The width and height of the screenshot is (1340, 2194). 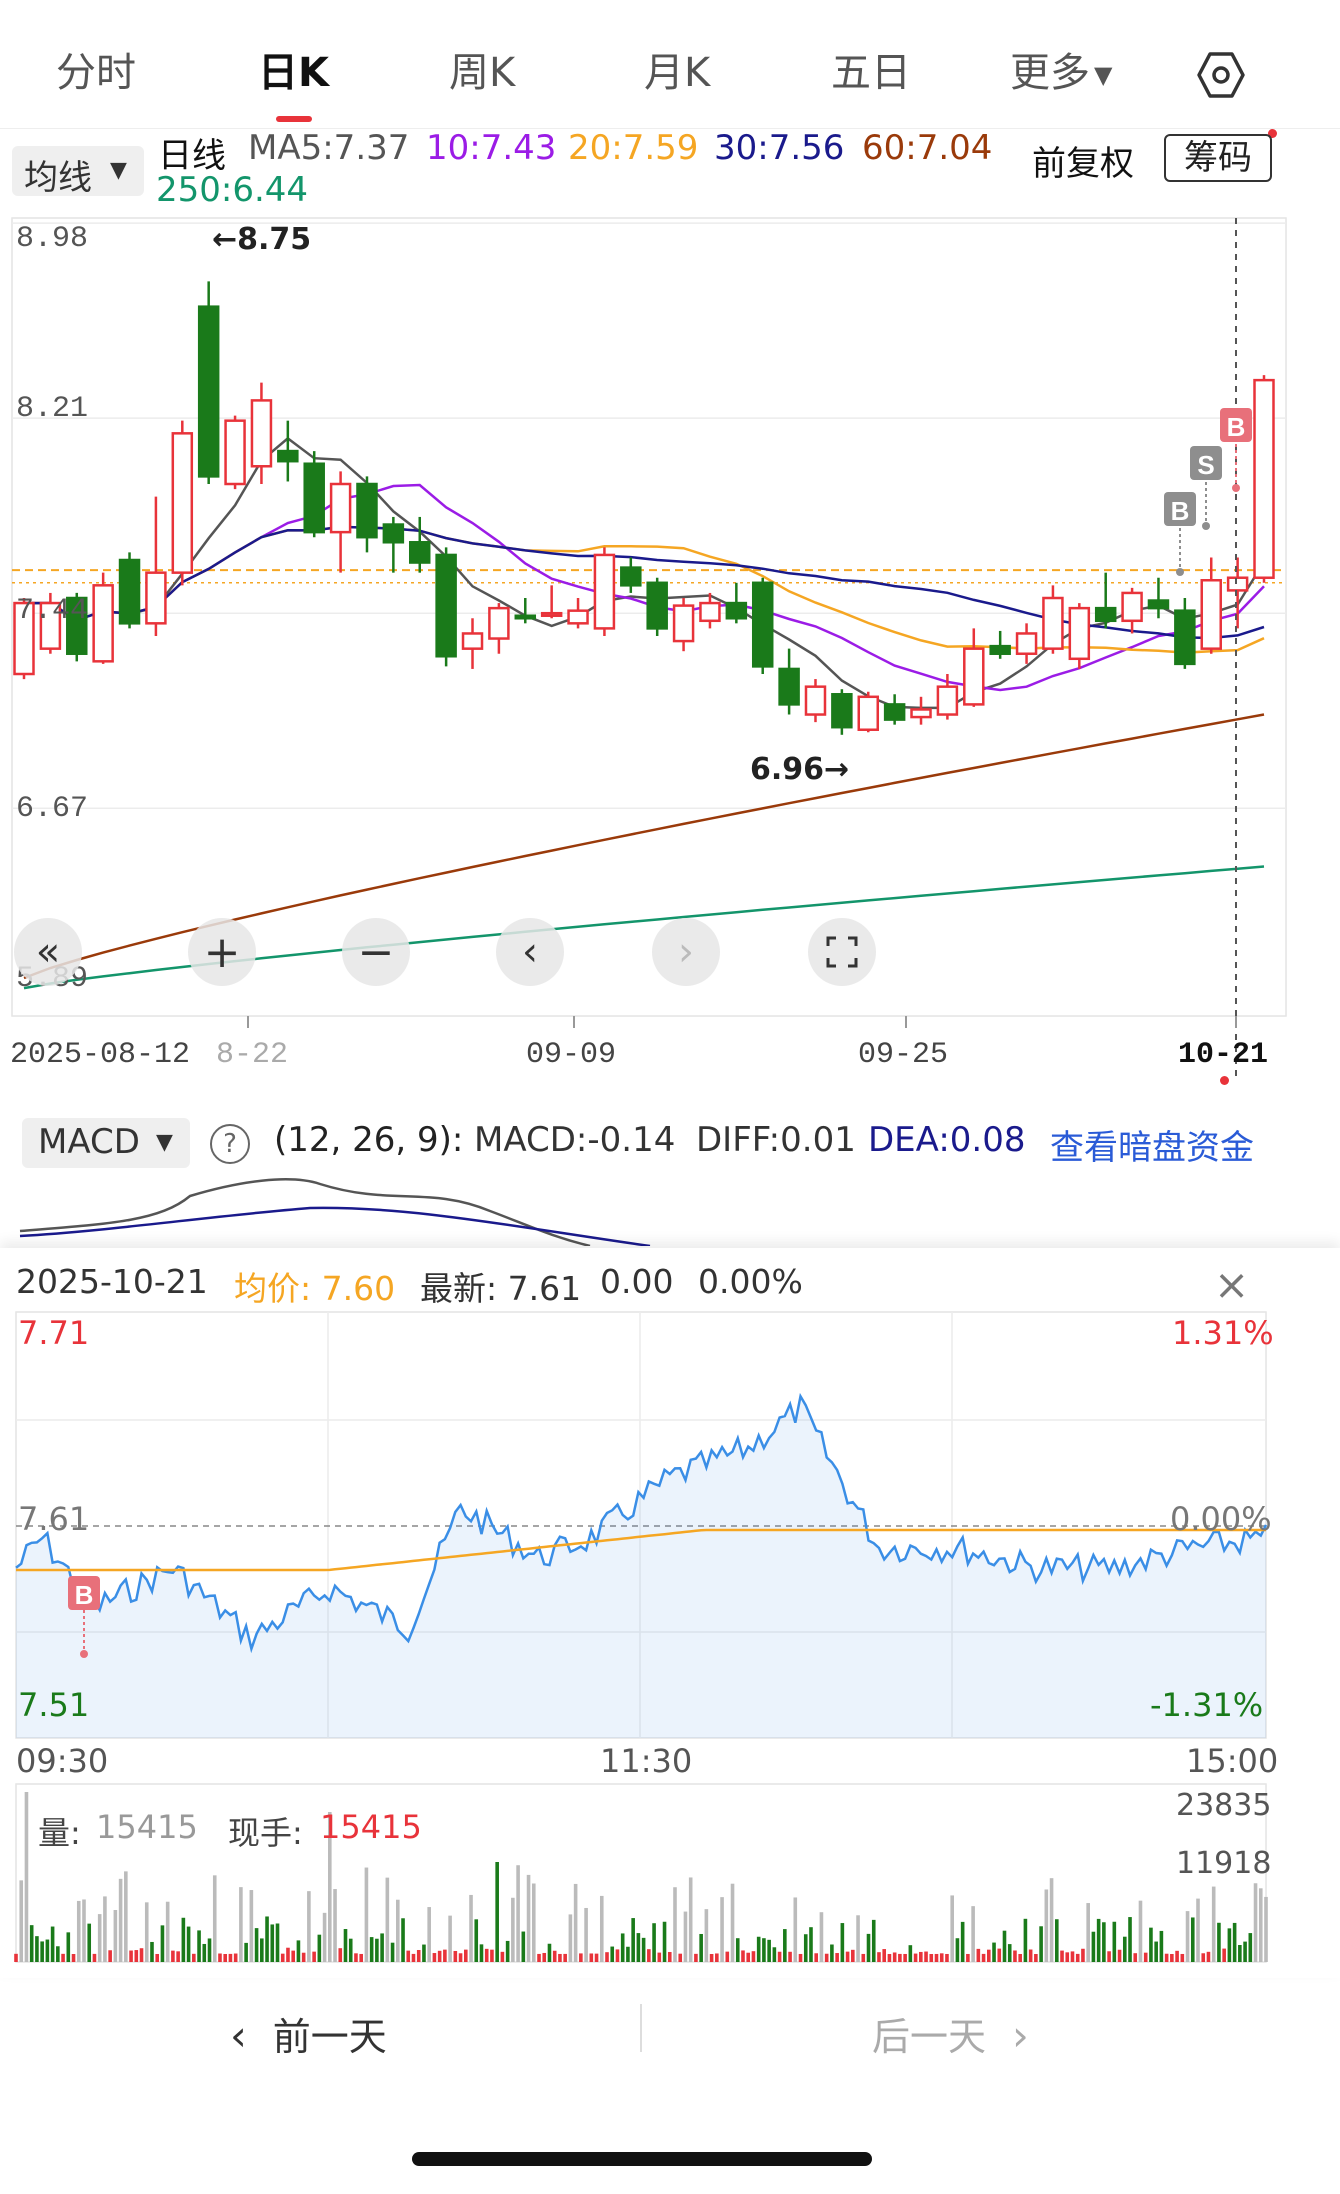 What do you see at coordinates (112, 1281) in the screenshot?
I see `intraday-date: 2025-10-21` at bounding box center [112, 1281].